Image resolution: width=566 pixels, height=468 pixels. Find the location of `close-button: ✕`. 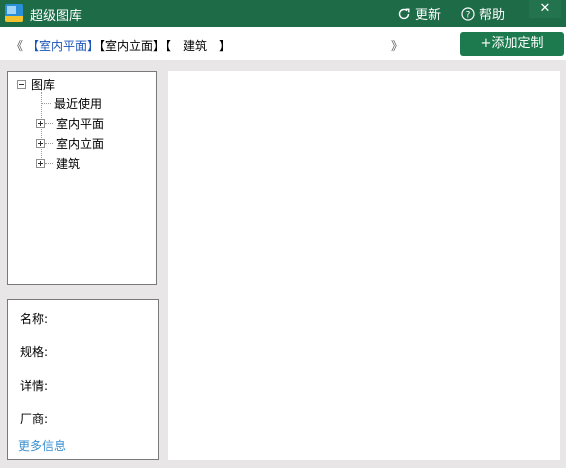

close-button: ✕ is located at coordinates (545, 9).